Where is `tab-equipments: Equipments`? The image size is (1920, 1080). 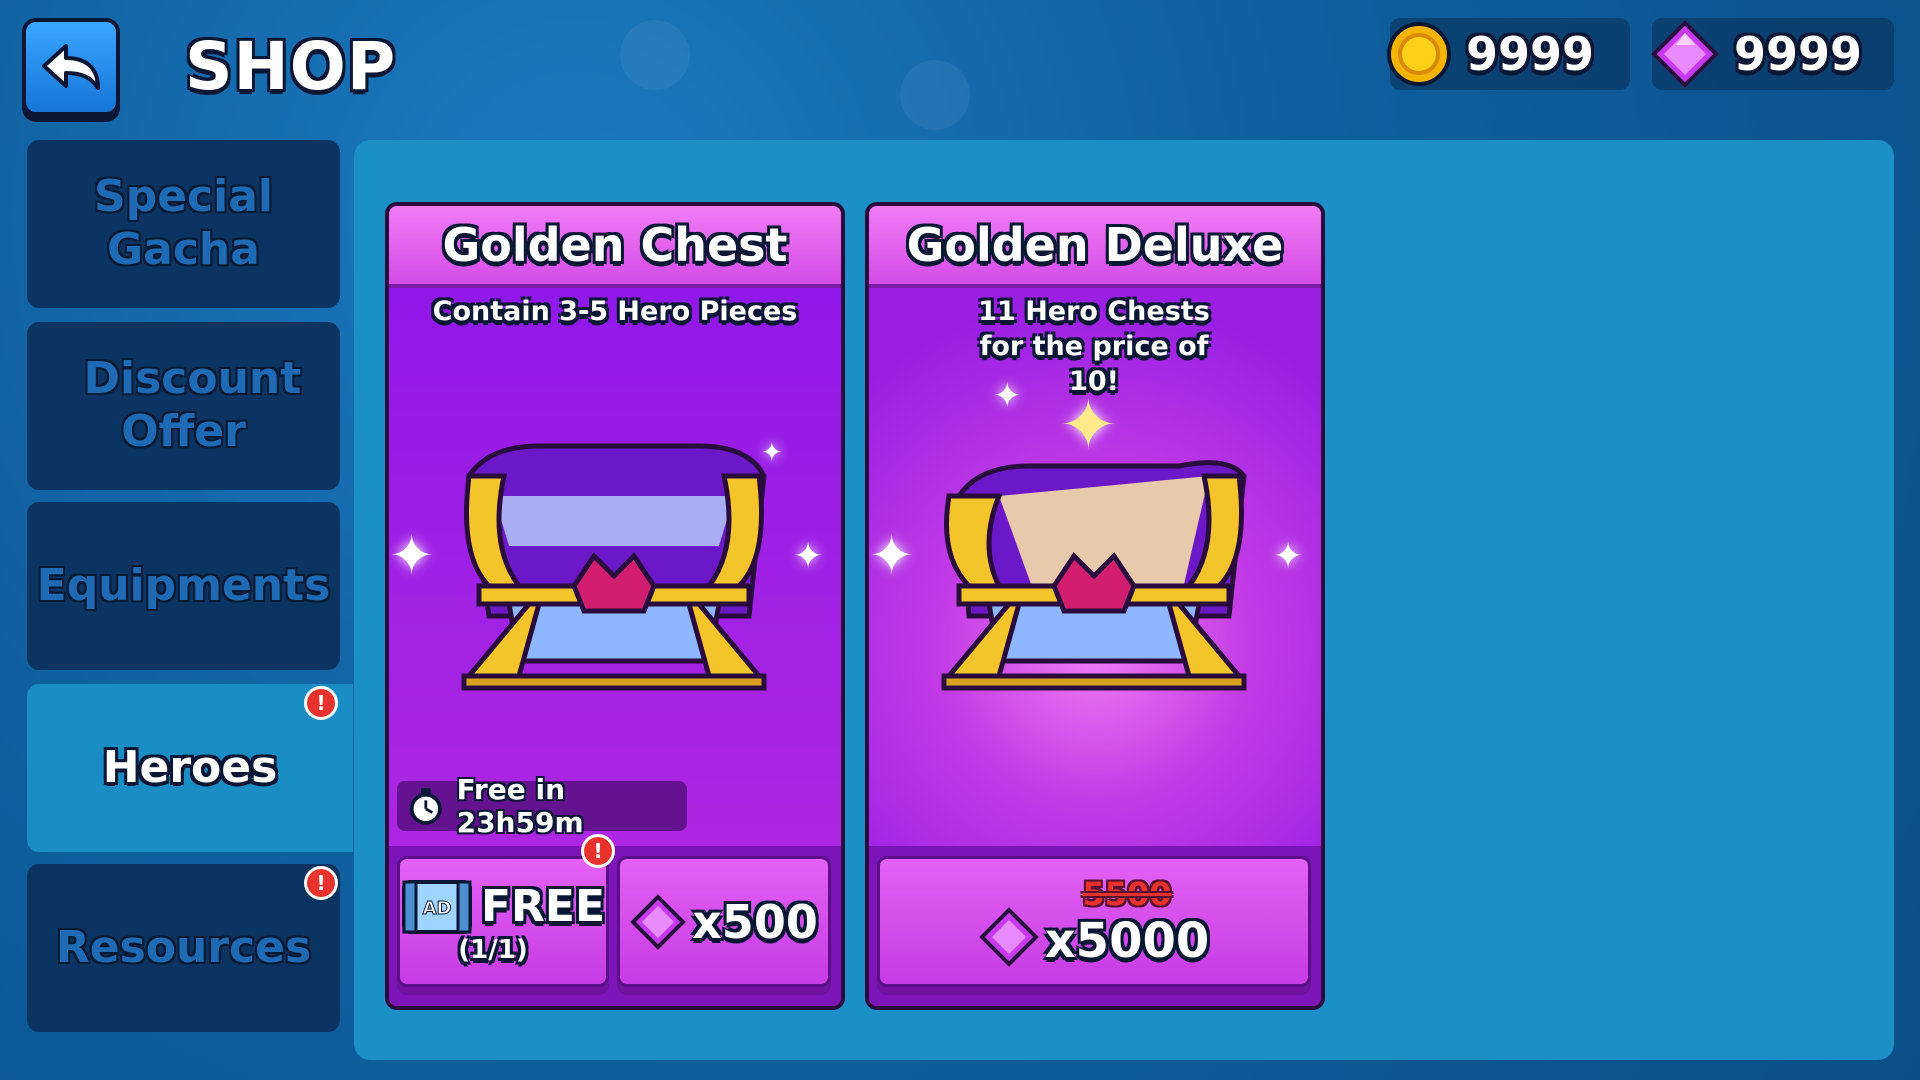 tab-equipments: Equipments is located at coordinates (183, 586).